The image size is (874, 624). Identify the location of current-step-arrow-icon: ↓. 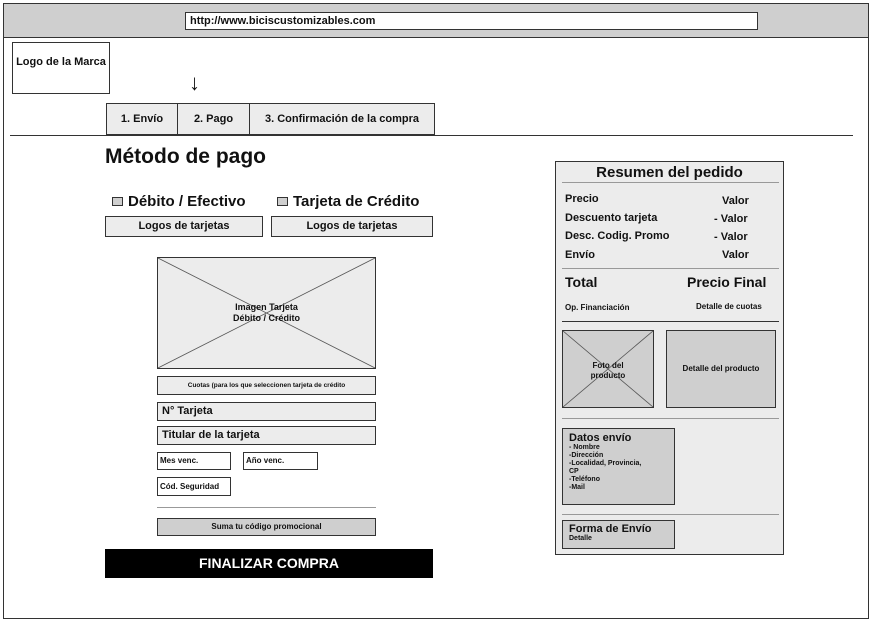
(194, 82).